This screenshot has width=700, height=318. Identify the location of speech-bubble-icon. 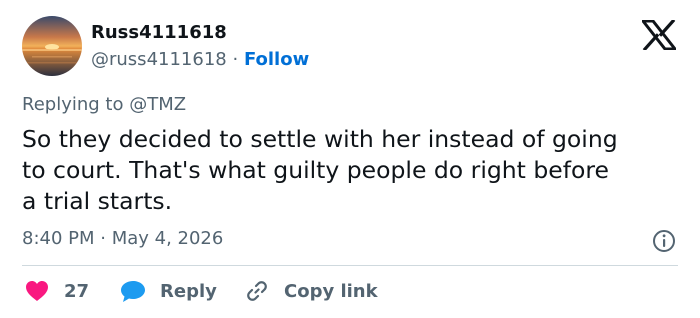
(133, 291).